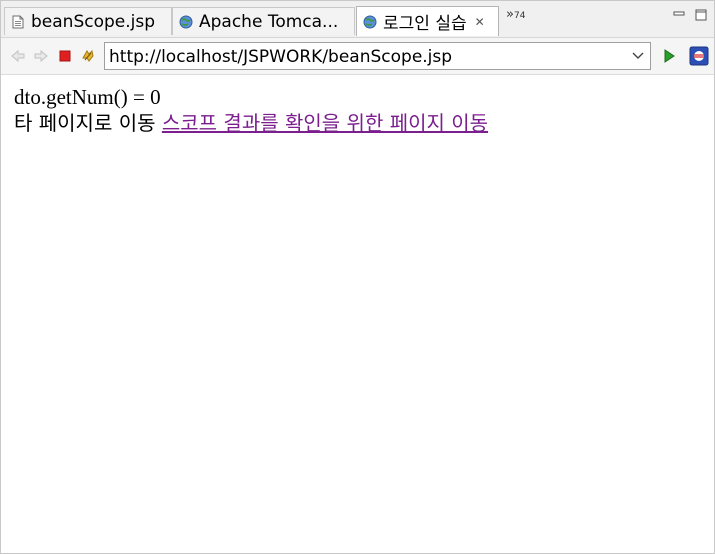  I want to click on forward-arrow-icon, so click(41, 56).